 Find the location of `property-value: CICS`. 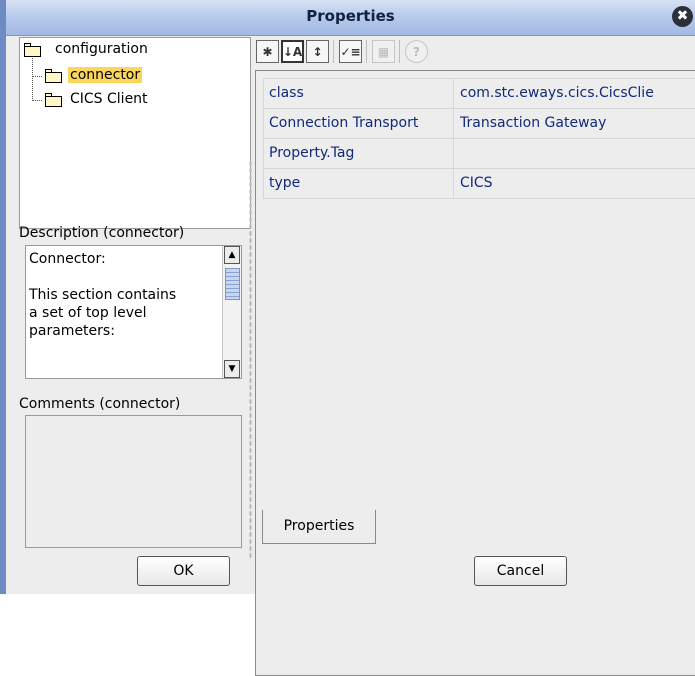

property-value: CICS is located at coordinates (574, 184).